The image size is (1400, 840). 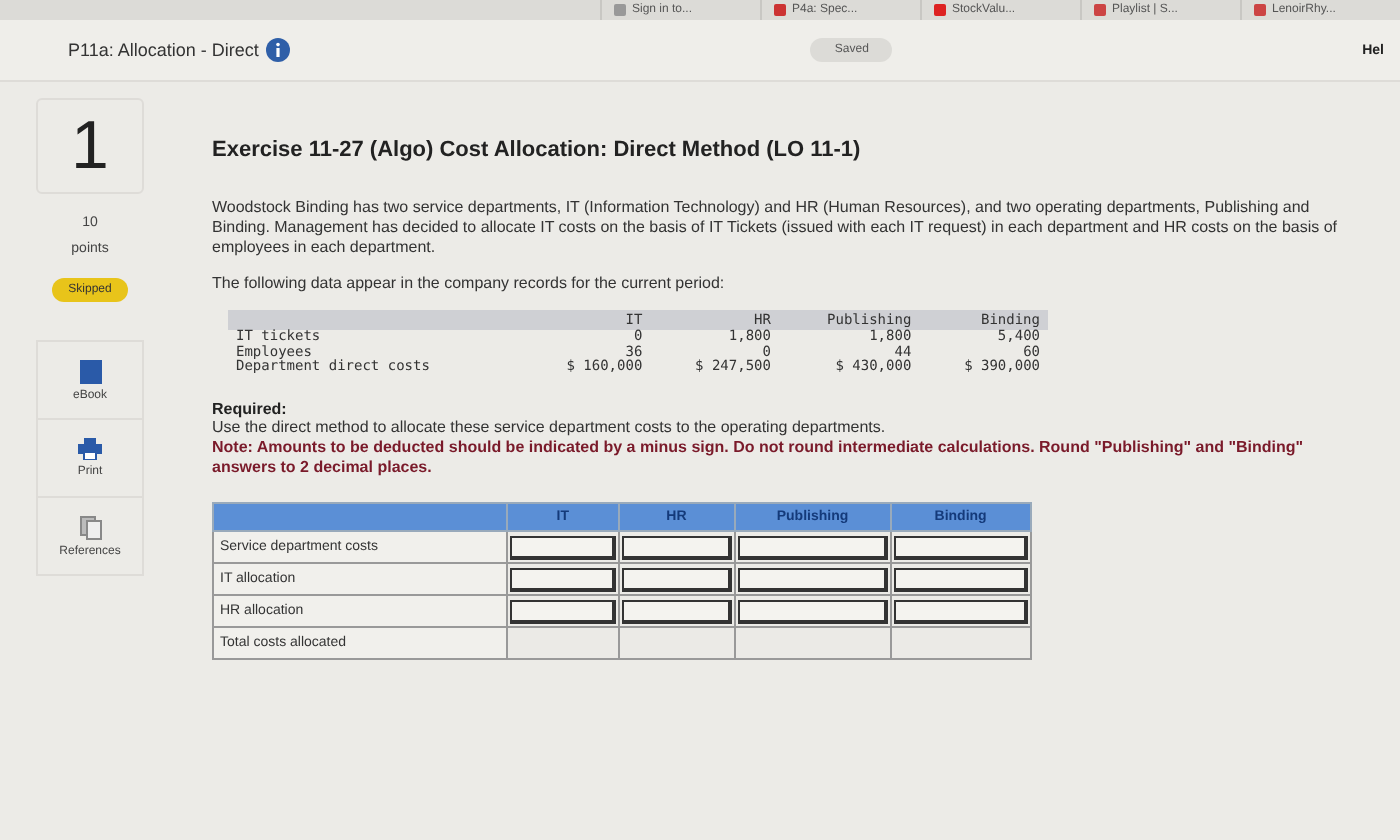 What do you see at coordinates (90, 146) in the screenshot?
I see `question-number: 1` at bounding box center [90, 146].